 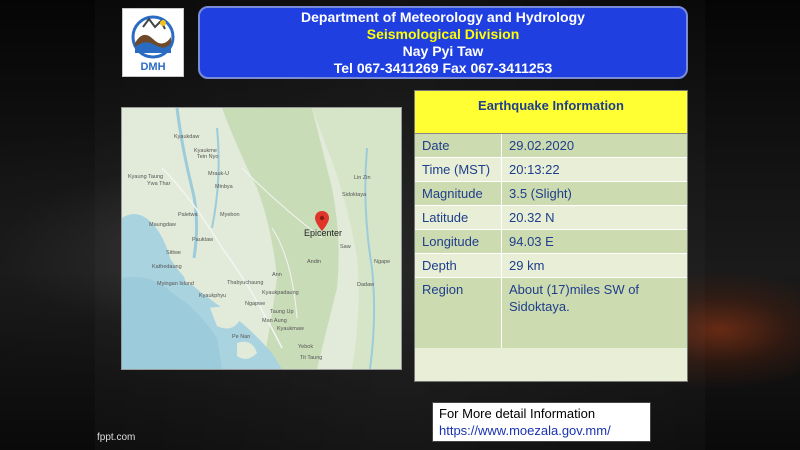 I want to click on map-label: Dadaw, so click(x=365, y=285).